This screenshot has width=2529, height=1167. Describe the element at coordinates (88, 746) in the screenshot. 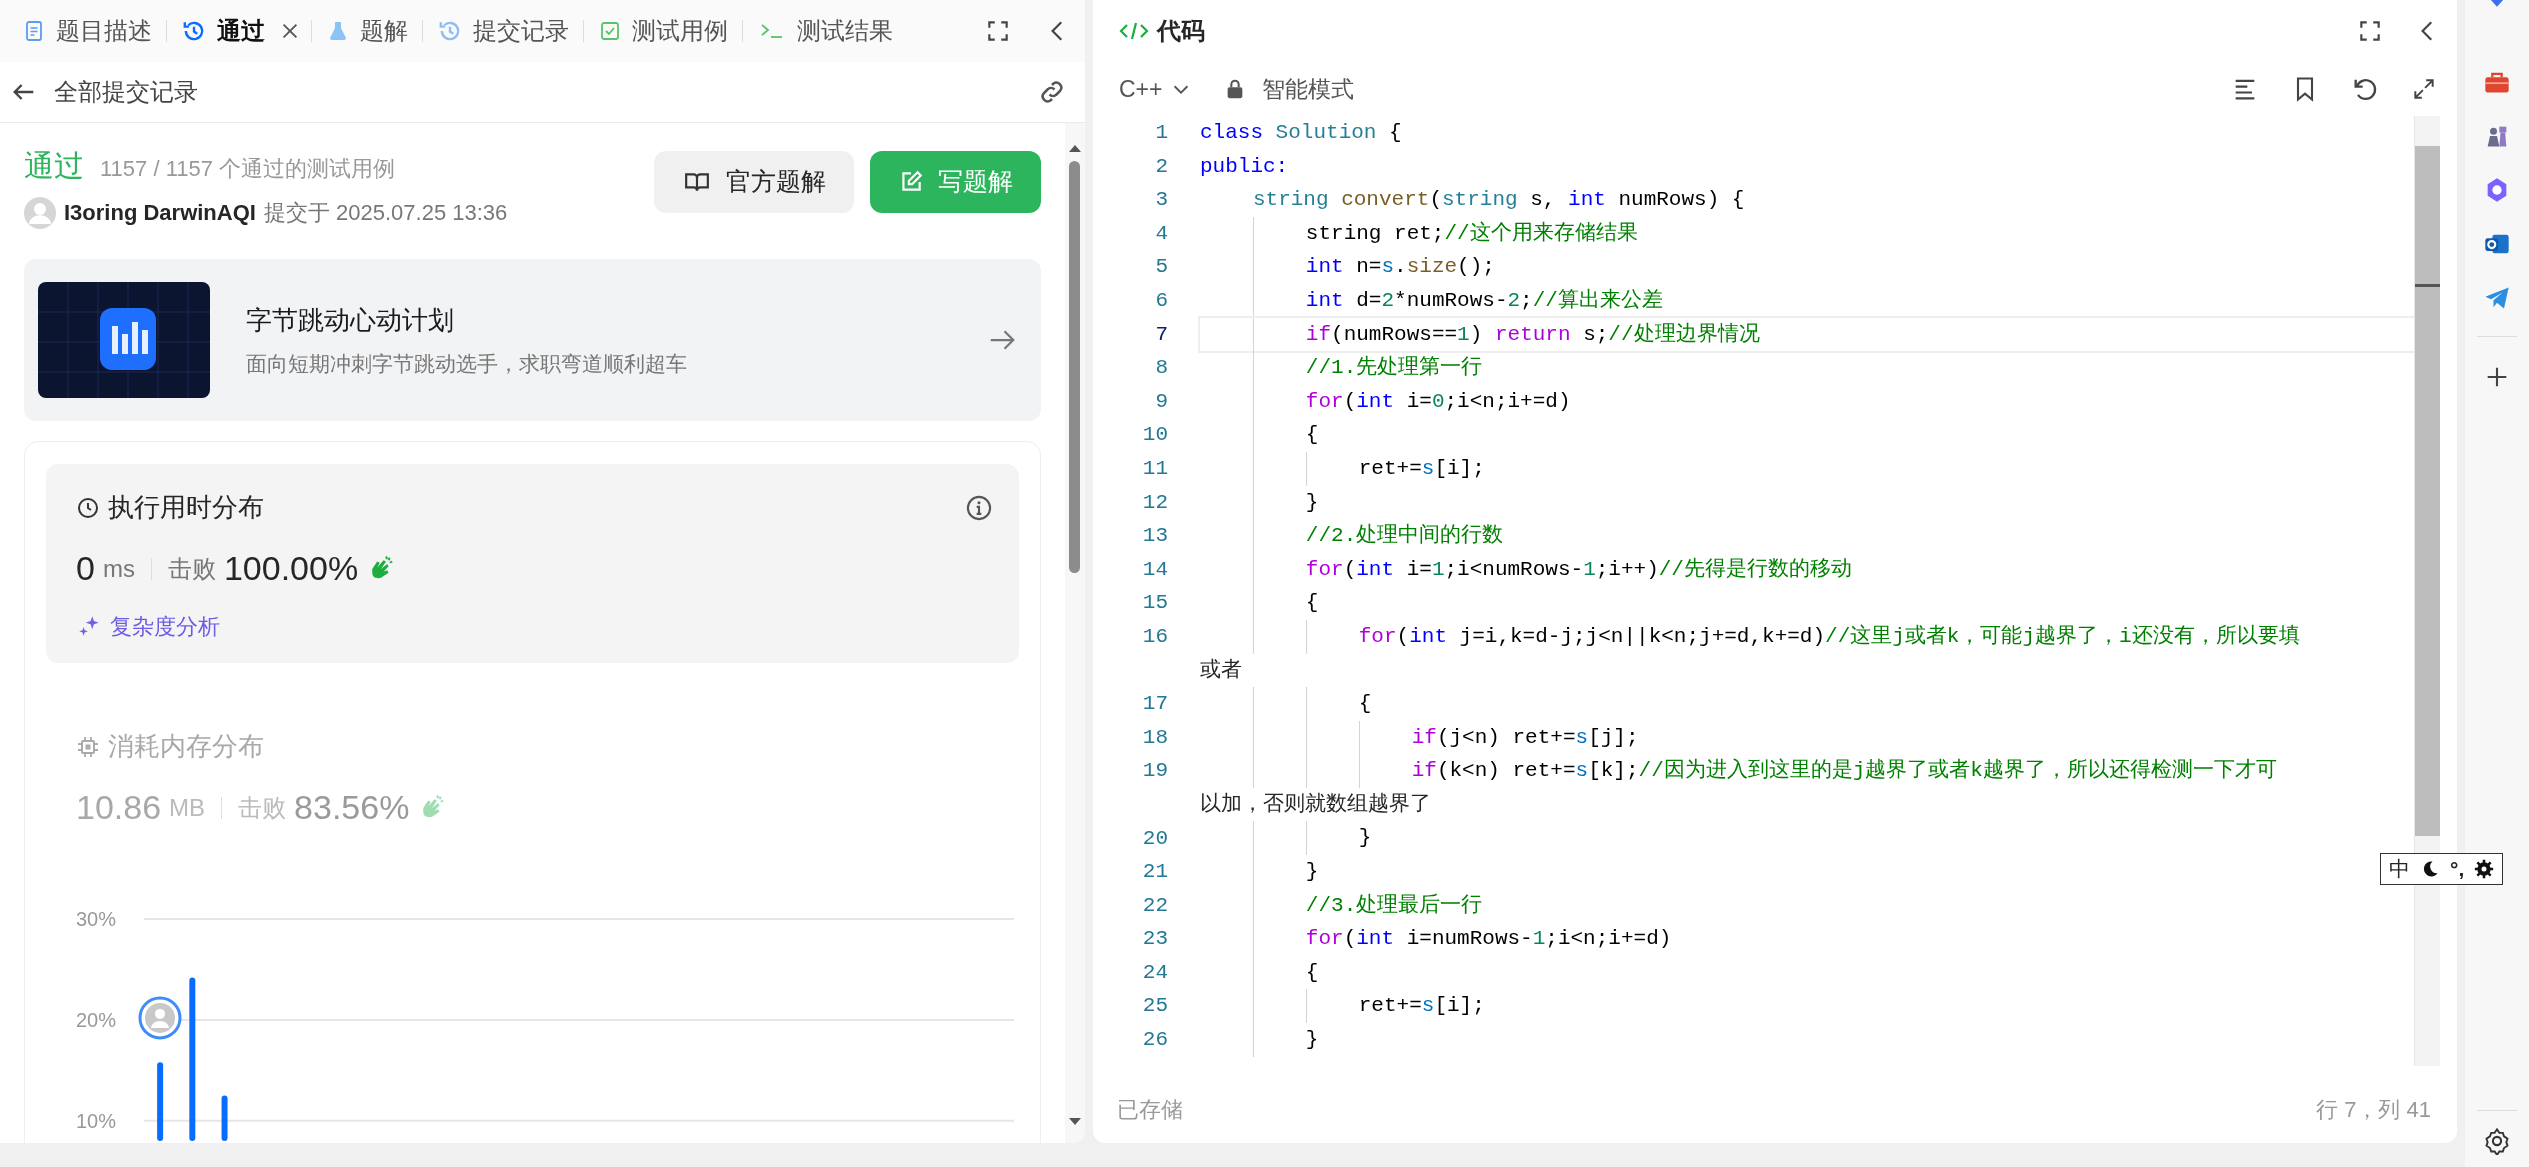

I see `chip-icon` at that location.